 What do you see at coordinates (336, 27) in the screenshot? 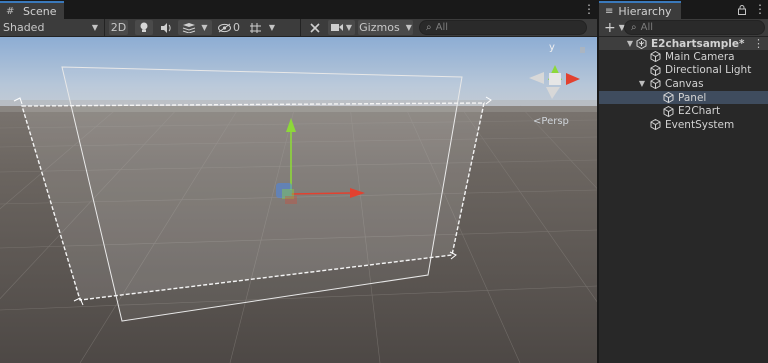
I see `video-camera-icon` at bounding box center [336, 27].